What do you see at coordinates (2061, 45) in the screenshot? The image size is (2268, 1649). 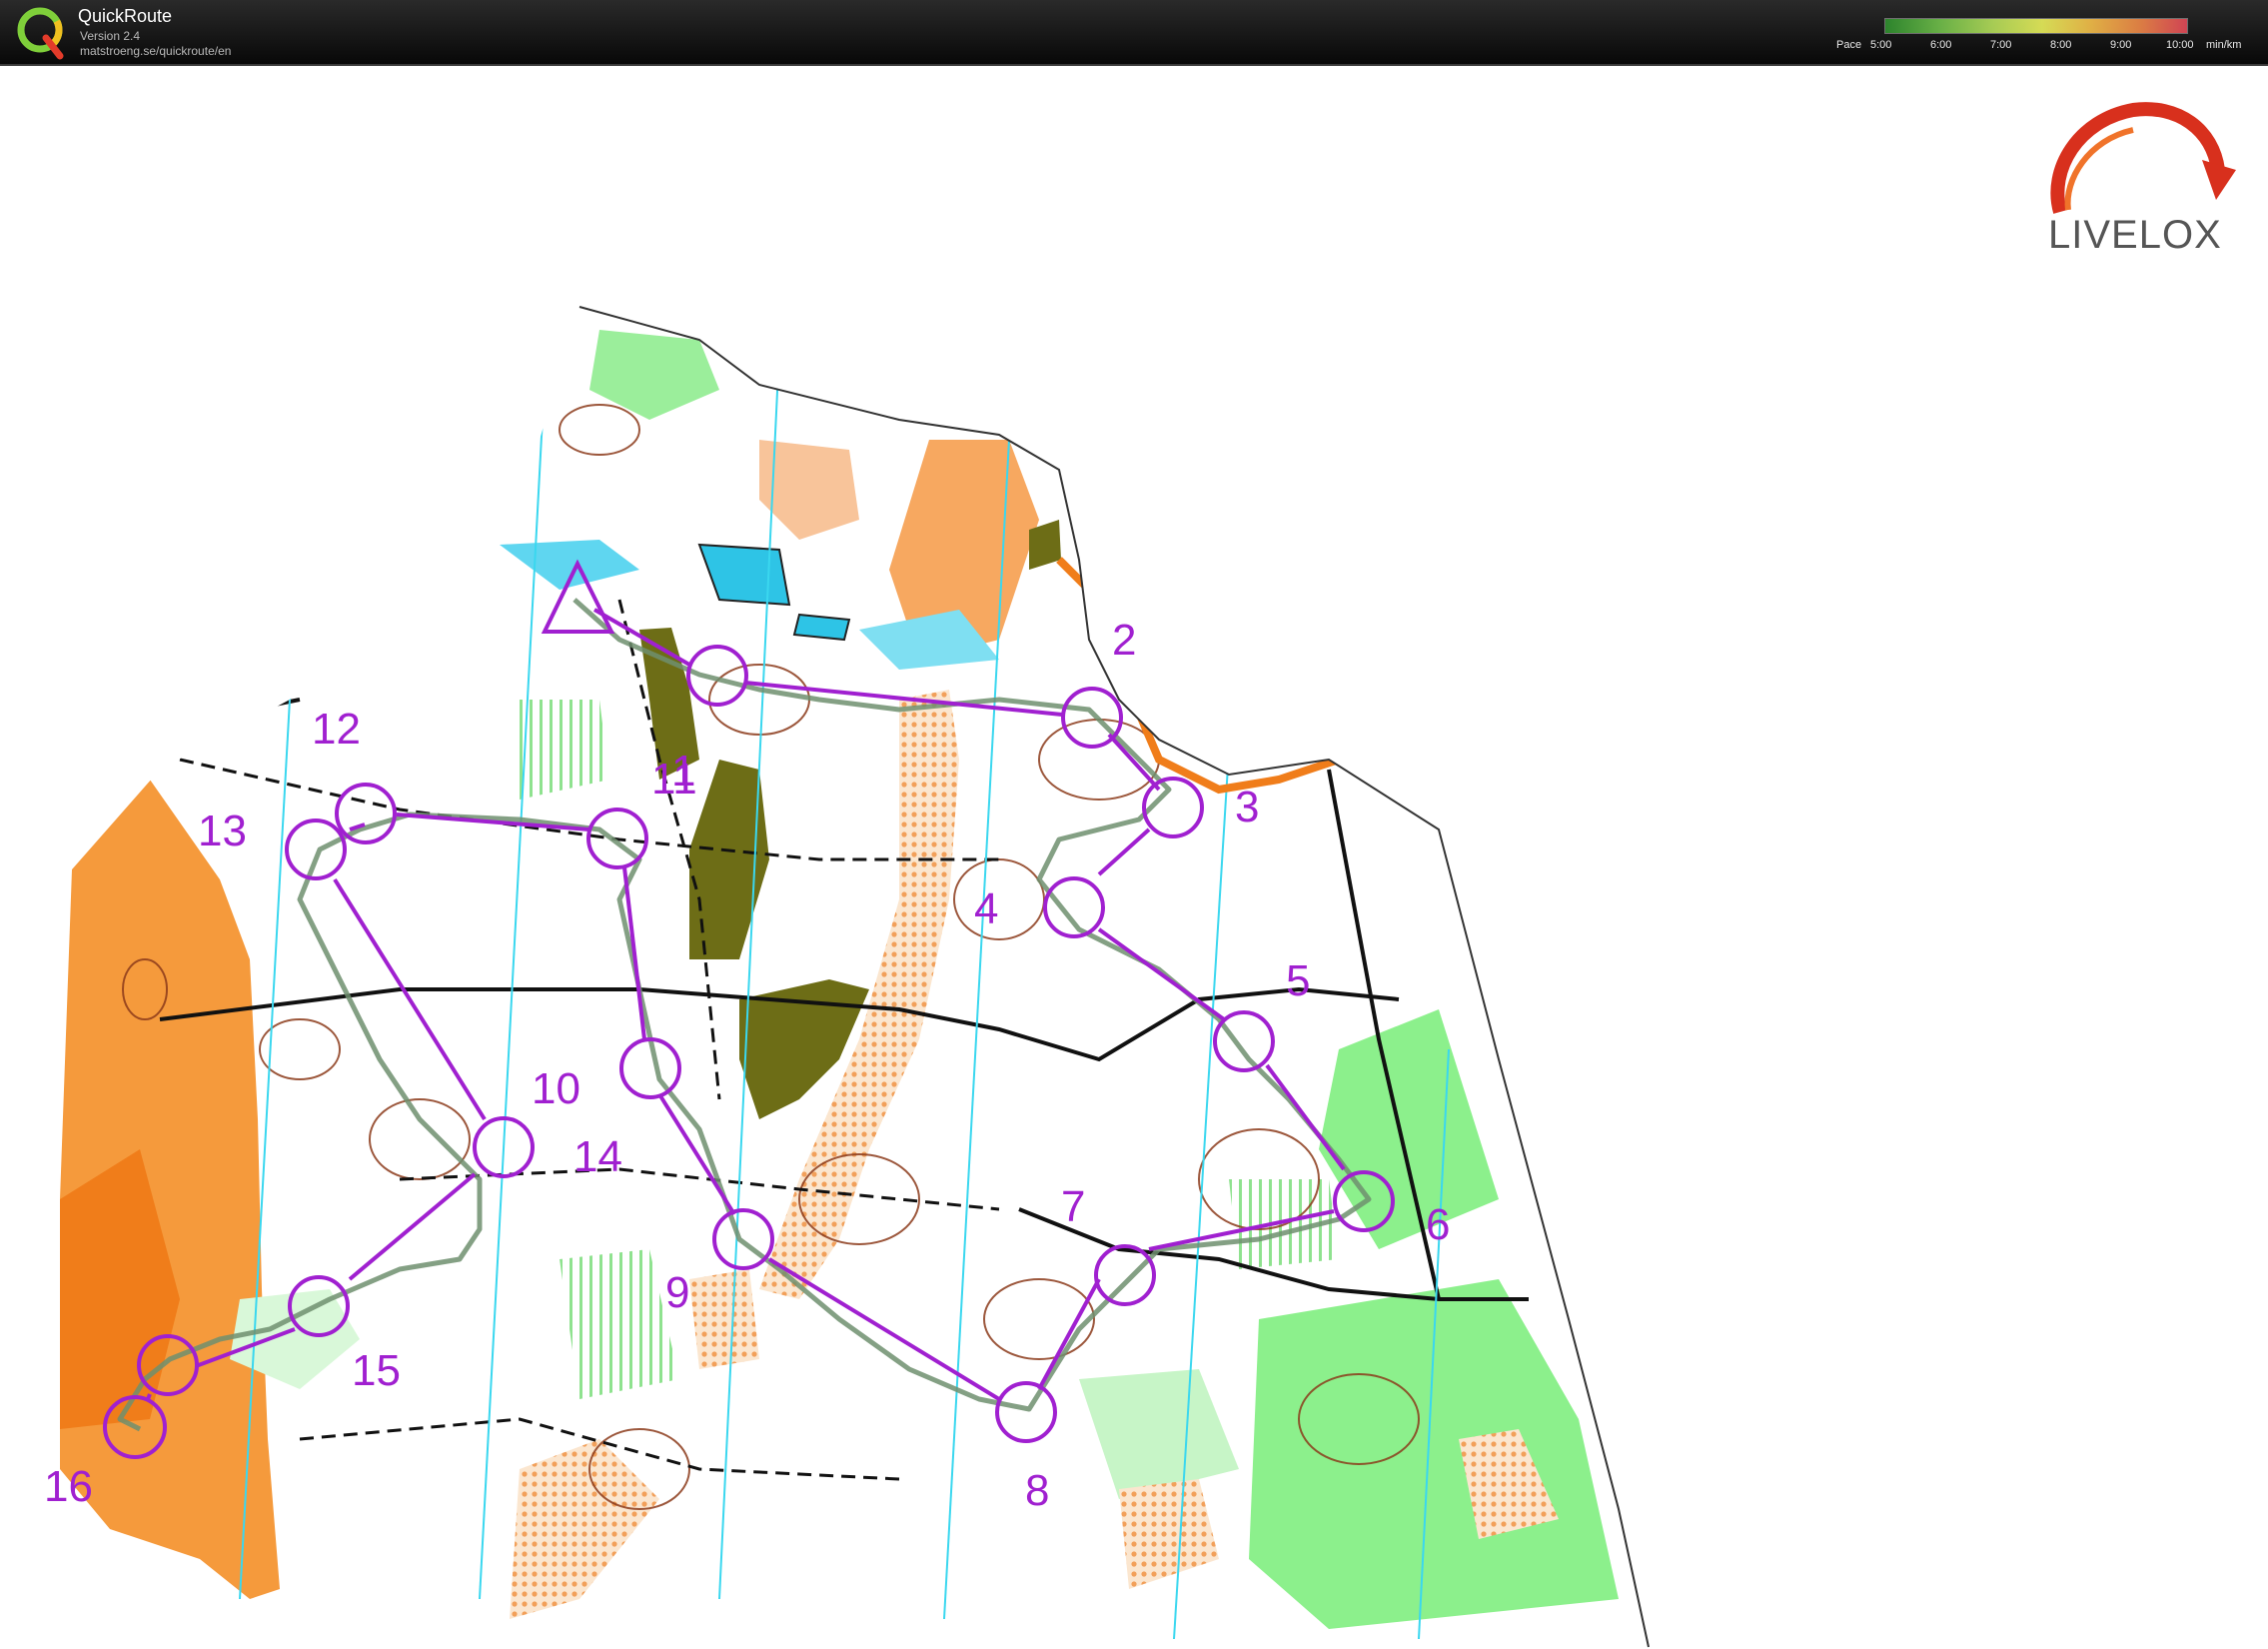 I see `pace-tick: 8:00` at bounding box center [2061, 45].